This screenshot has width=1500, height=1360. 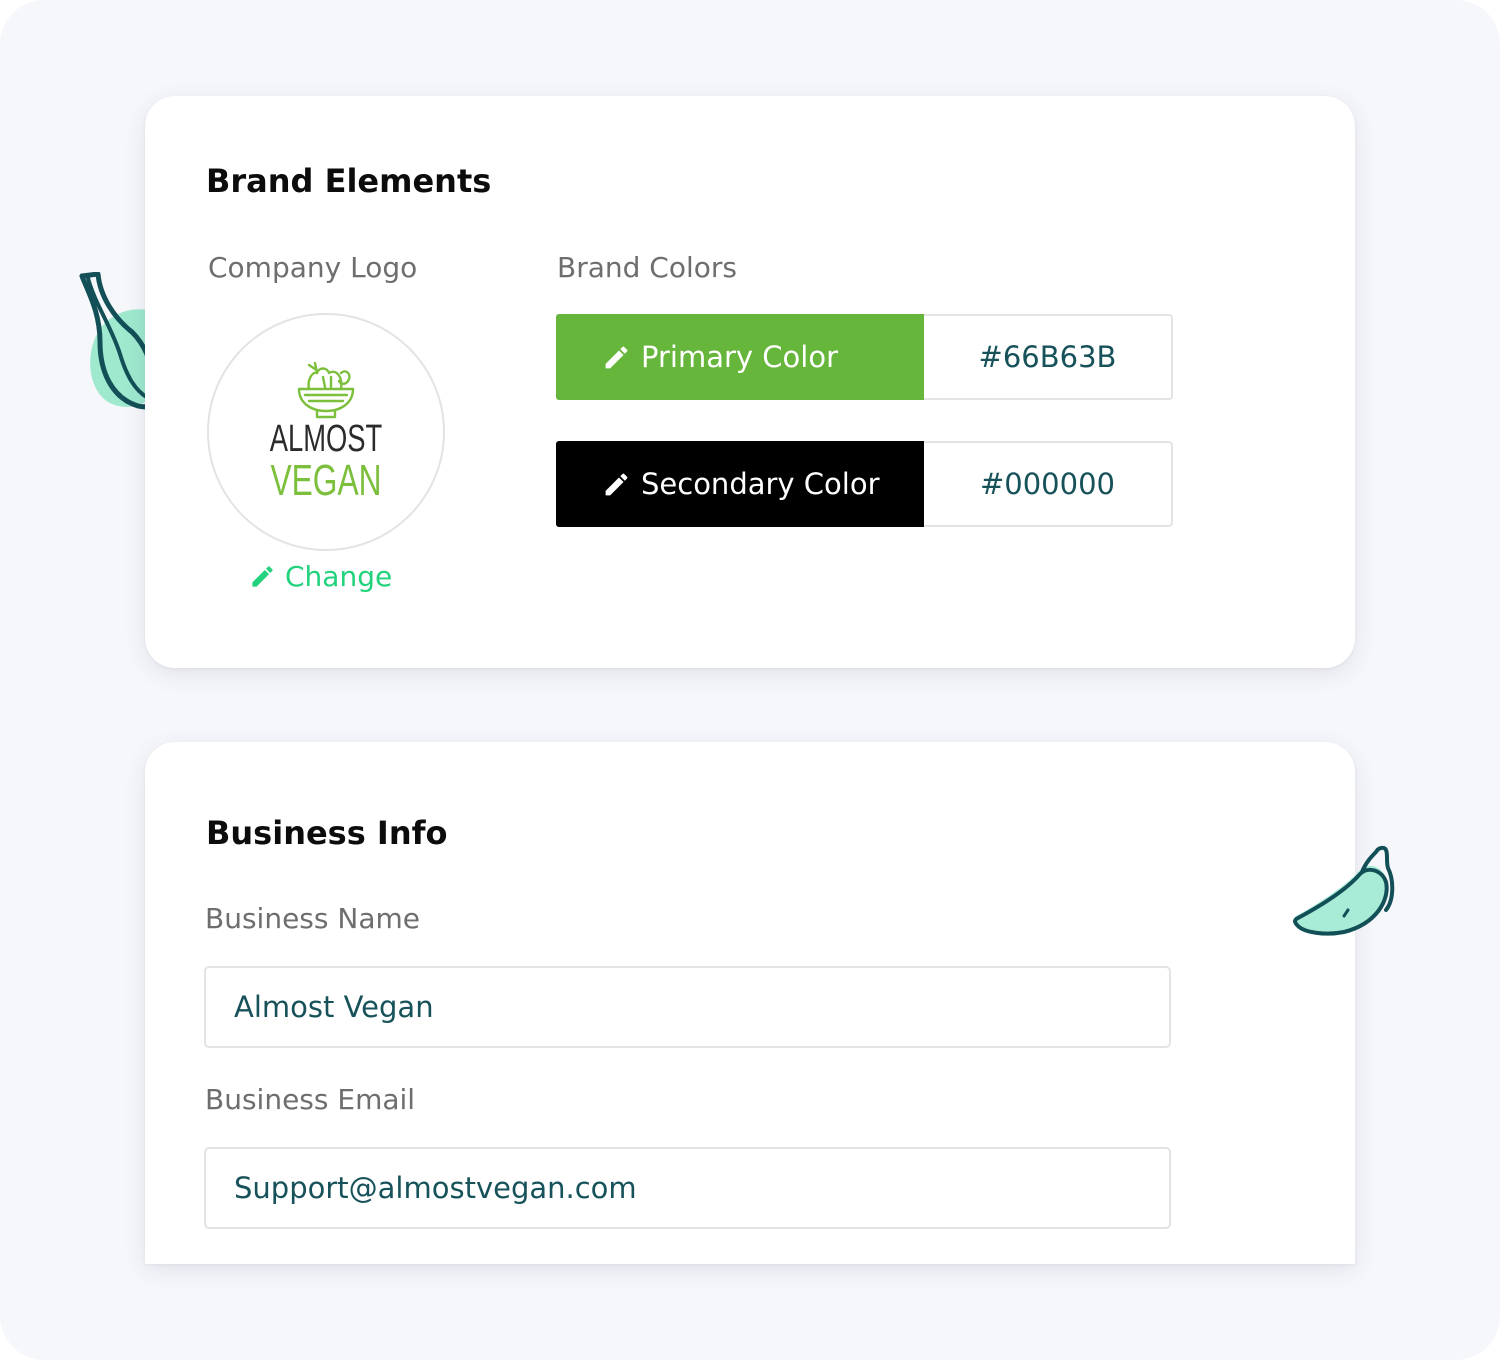 I want to click on primary-color-row: Primary Color #66B63B, so click(x=864, y=357).